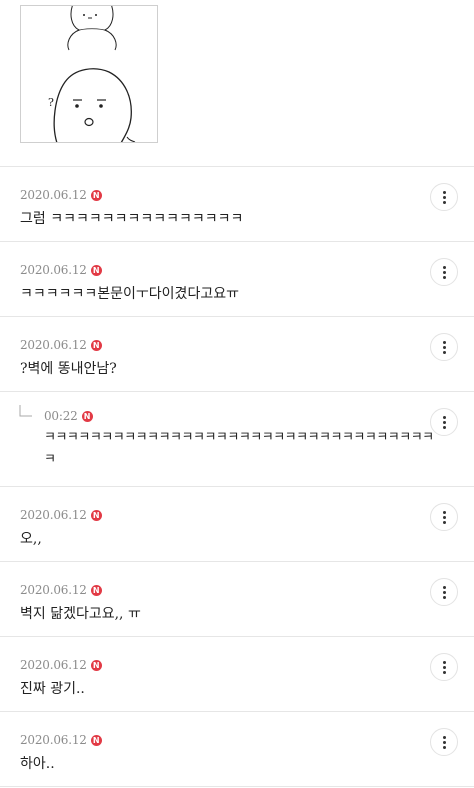  What do you see at coordinates (237, 786) in the screenshot?
I see `divider` at bounding box center [237, 786].